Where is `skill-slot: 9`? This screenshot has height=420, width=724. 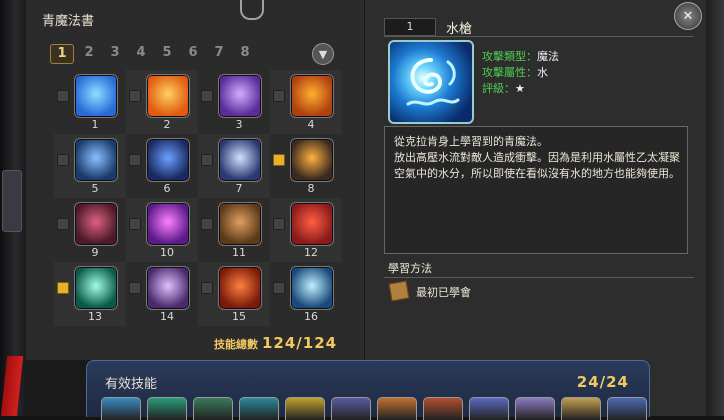
skill-slot: 9 is located at coordinates (90, 230).